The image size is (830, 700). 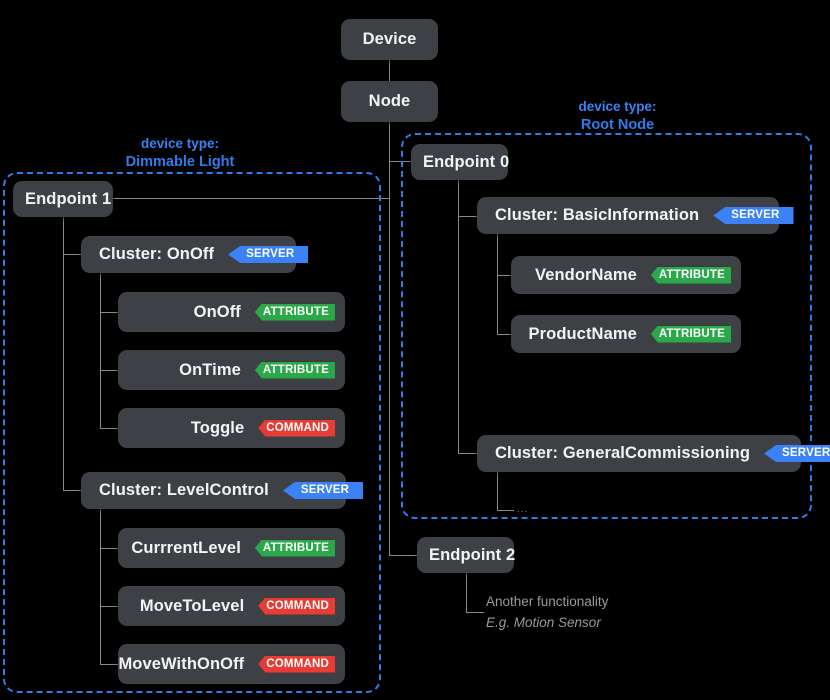 I want to click on node-node: Node, so click(x=389, y=101).